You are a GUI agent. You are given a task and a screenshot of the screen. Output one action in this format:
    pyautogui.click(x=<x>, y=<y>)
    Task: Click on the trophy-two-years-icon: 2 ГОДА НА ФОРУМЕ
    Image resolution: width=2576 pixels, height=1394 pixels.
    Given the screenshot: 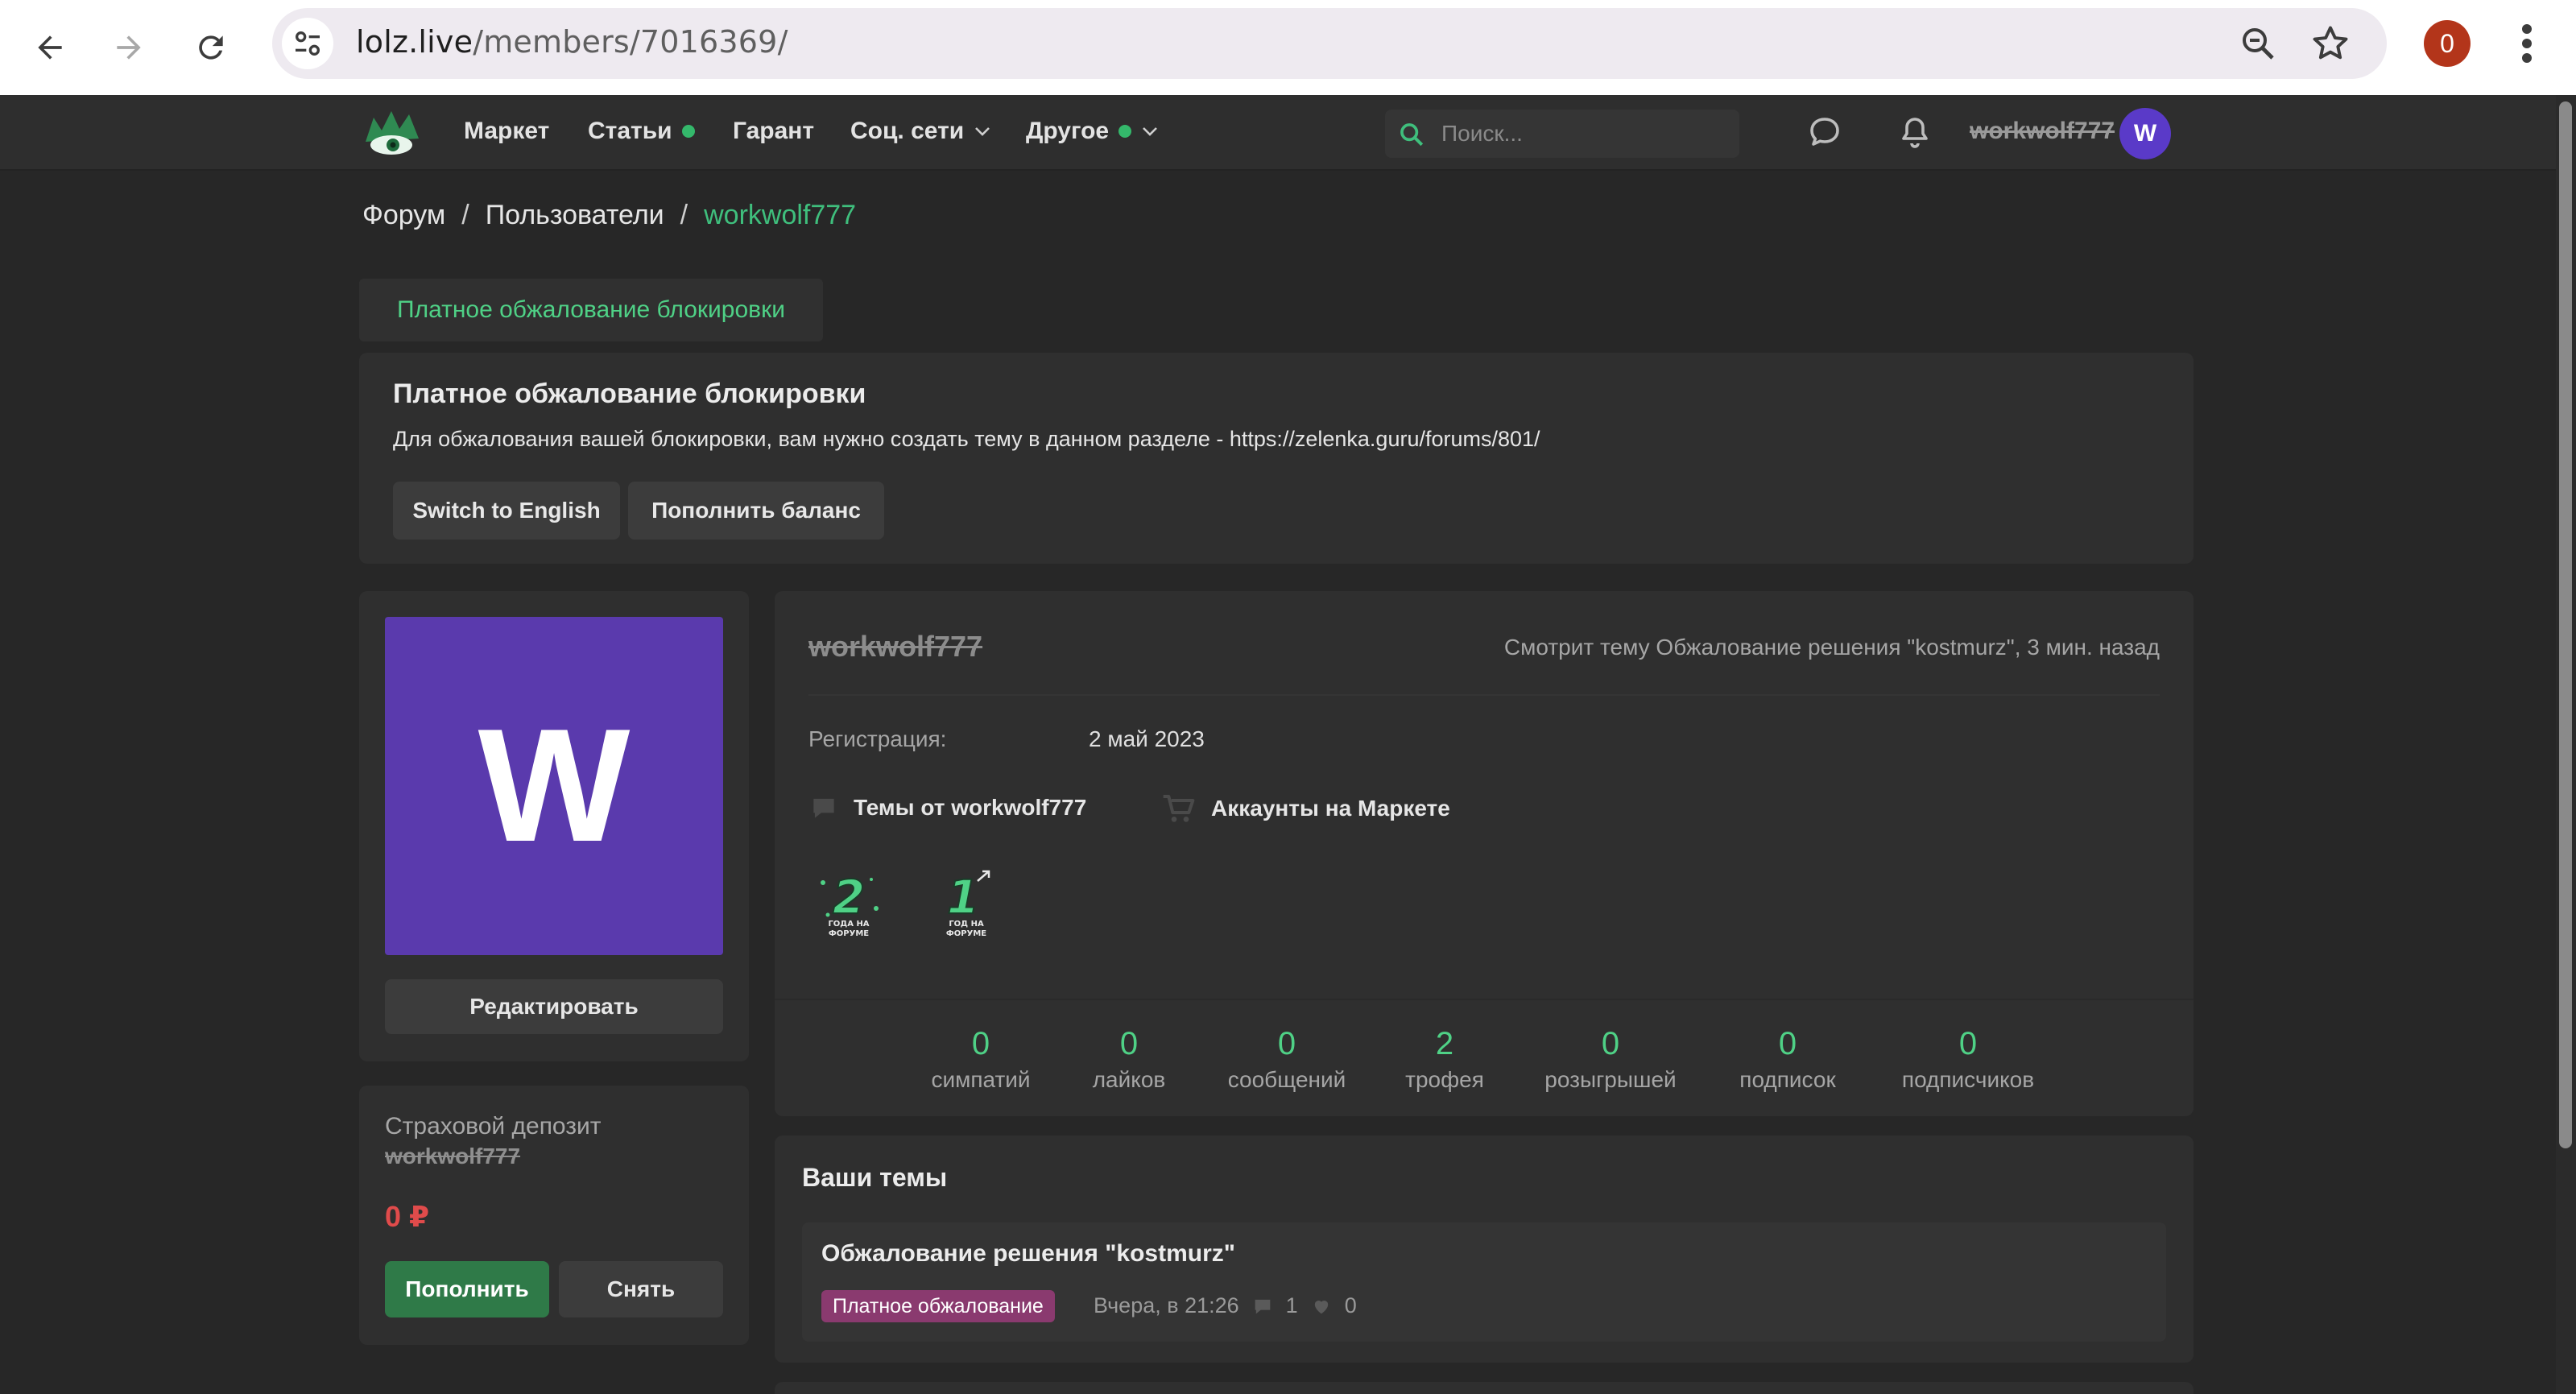 What is the action you would take?
    pyautogui.click(x=849, y=902)
    